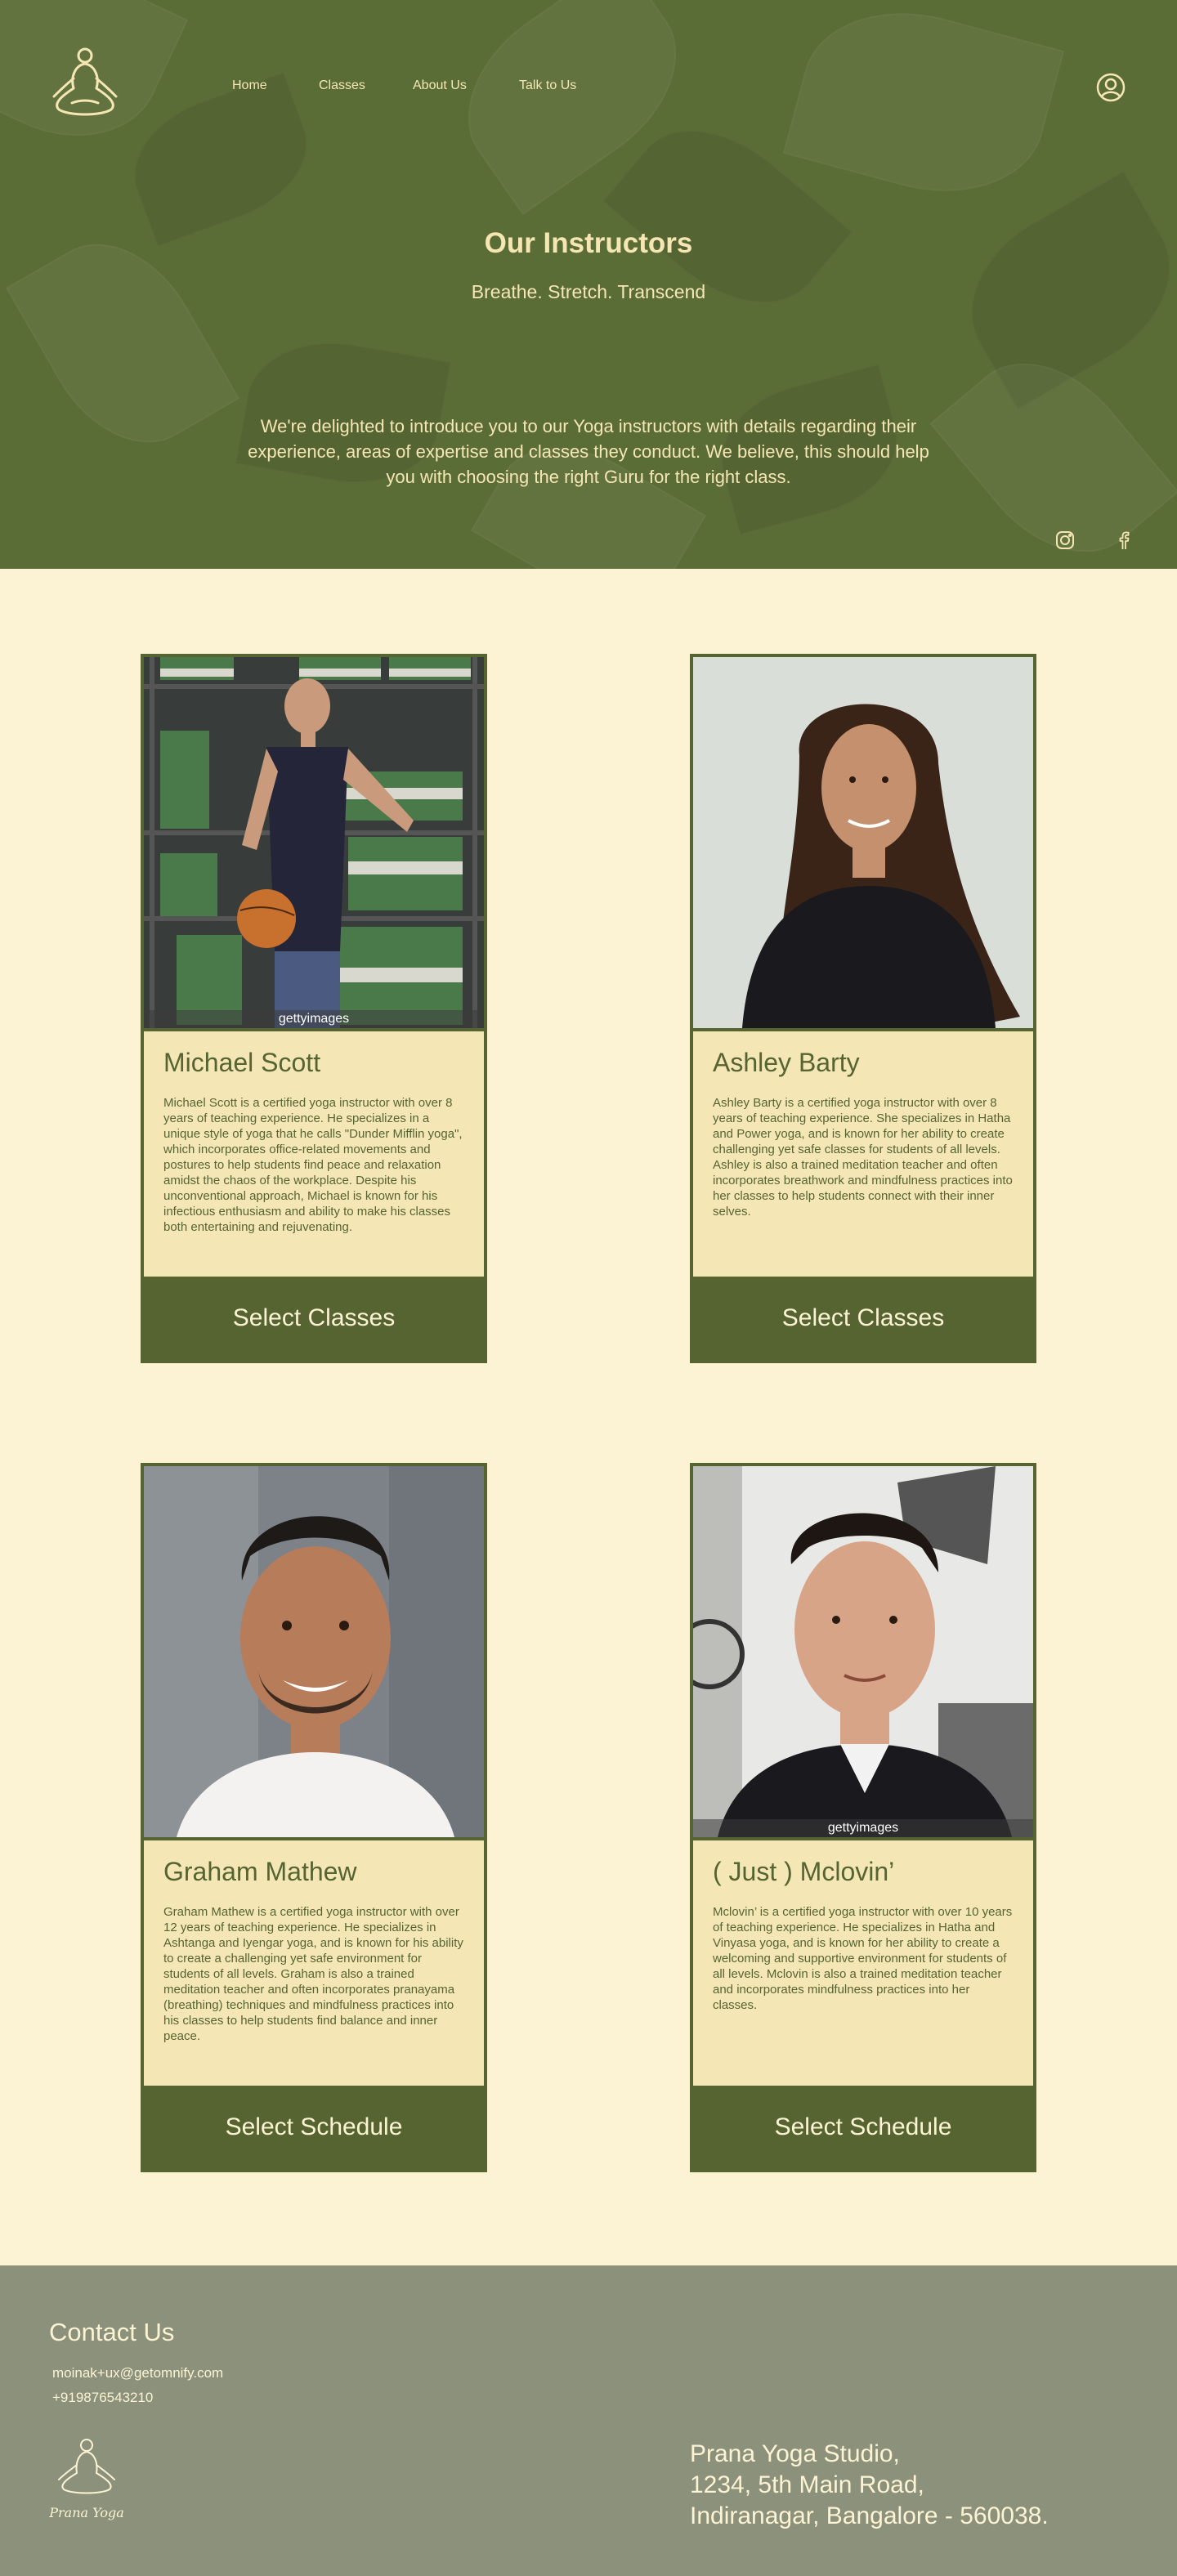  What do you see at coordinates (249, 85) in the screenshot?
I see `nav-home: Home` at bounding box center [249, 85].